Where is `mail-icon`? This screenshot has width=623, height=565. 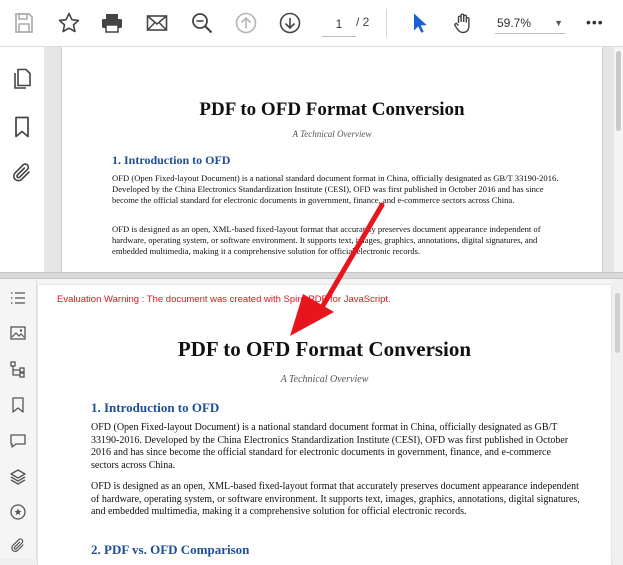 mail-icon is located at coordinates (157, 23).